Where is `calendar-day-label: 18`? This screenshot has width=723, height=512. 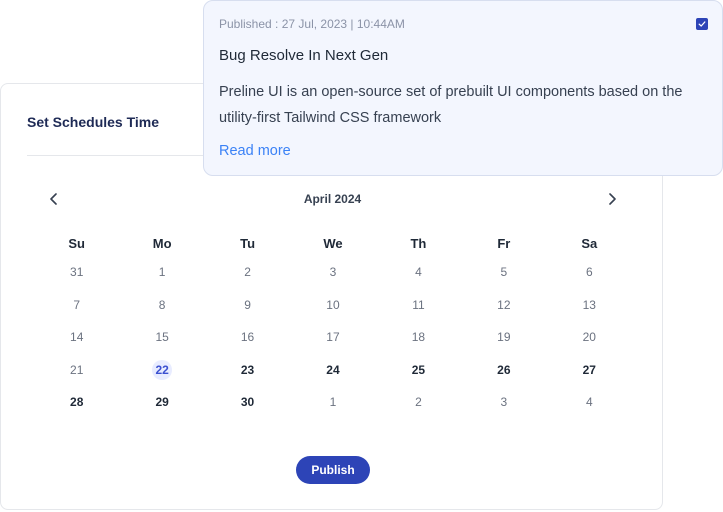
calendar-day-label: 18 is located at coordinates (418, 337).